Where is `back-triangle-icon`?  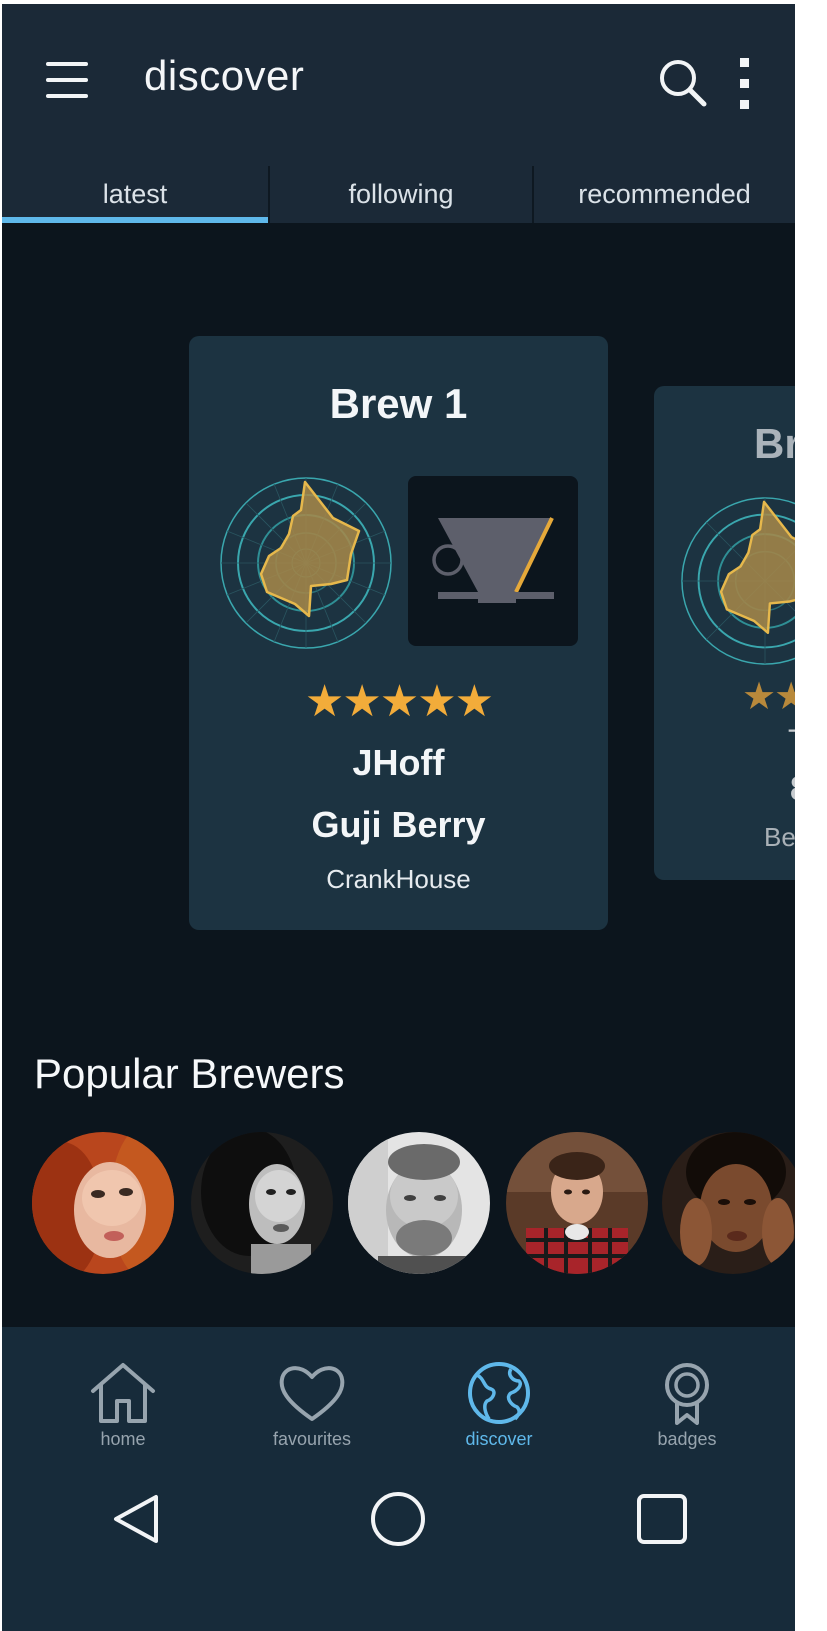 back-triangle-icon is located at coordinates (136, 1519).